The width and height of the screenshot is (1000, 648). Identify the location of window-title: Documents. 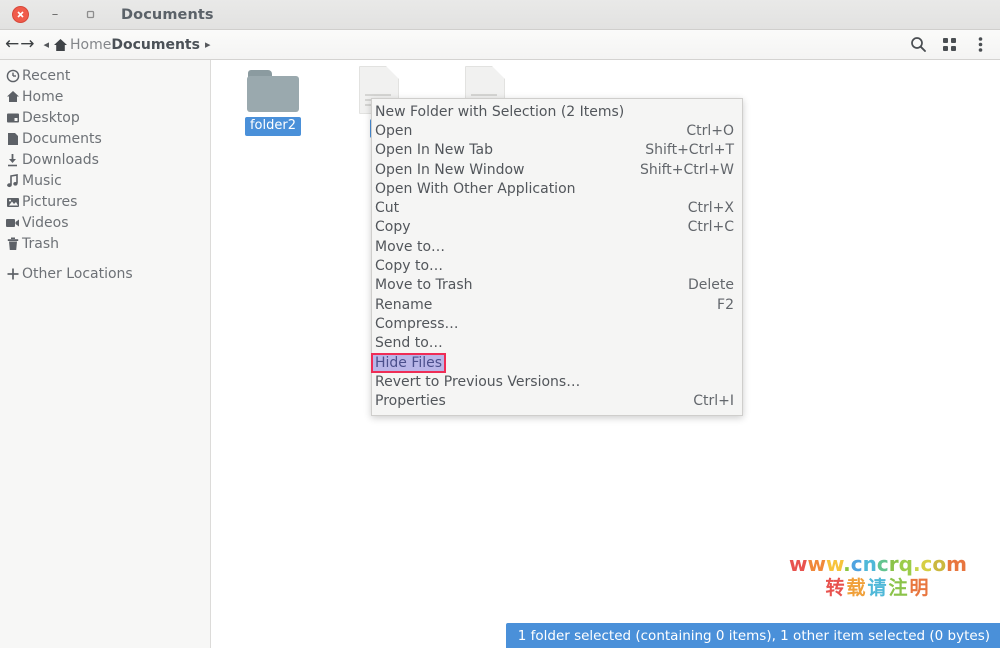
(167, 14).